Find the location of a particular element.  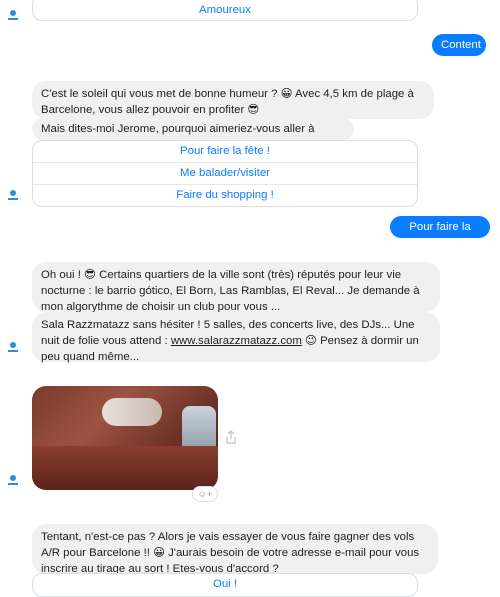

user-message-content: Content is located at coordinates (459, 45).